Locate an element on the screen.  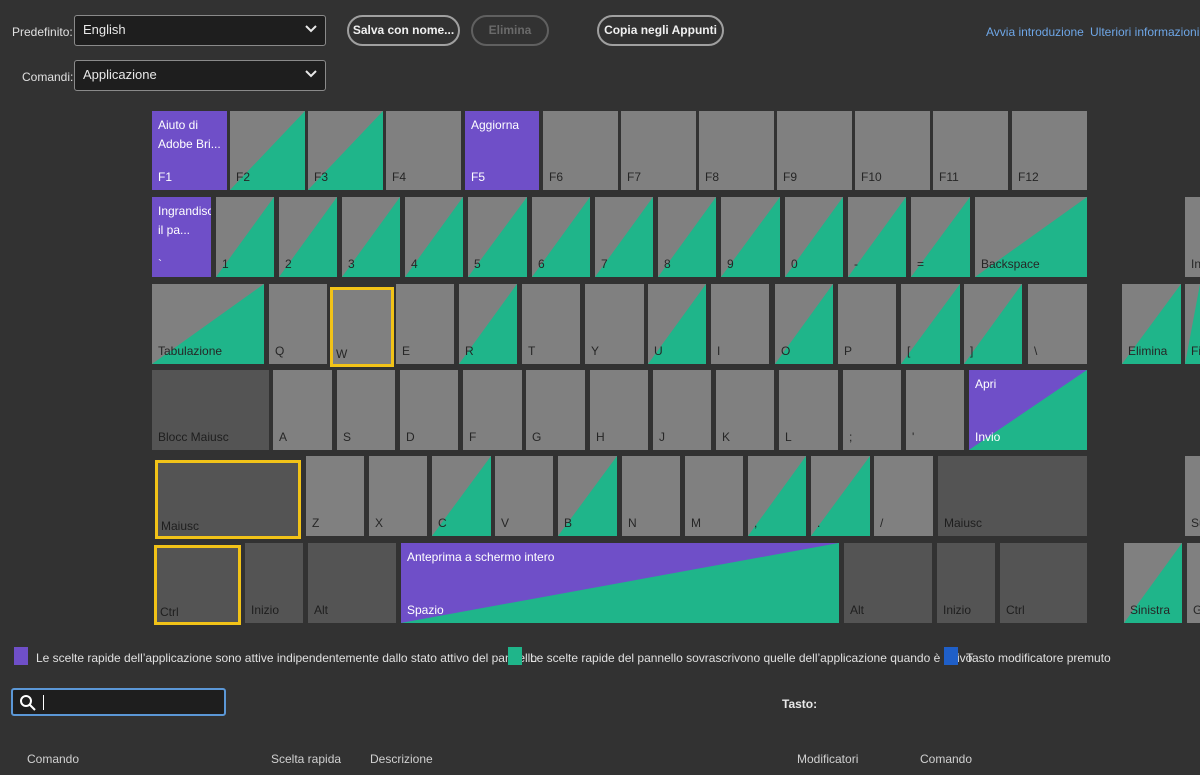
key-z: Z is located at coordinates (335, 496).